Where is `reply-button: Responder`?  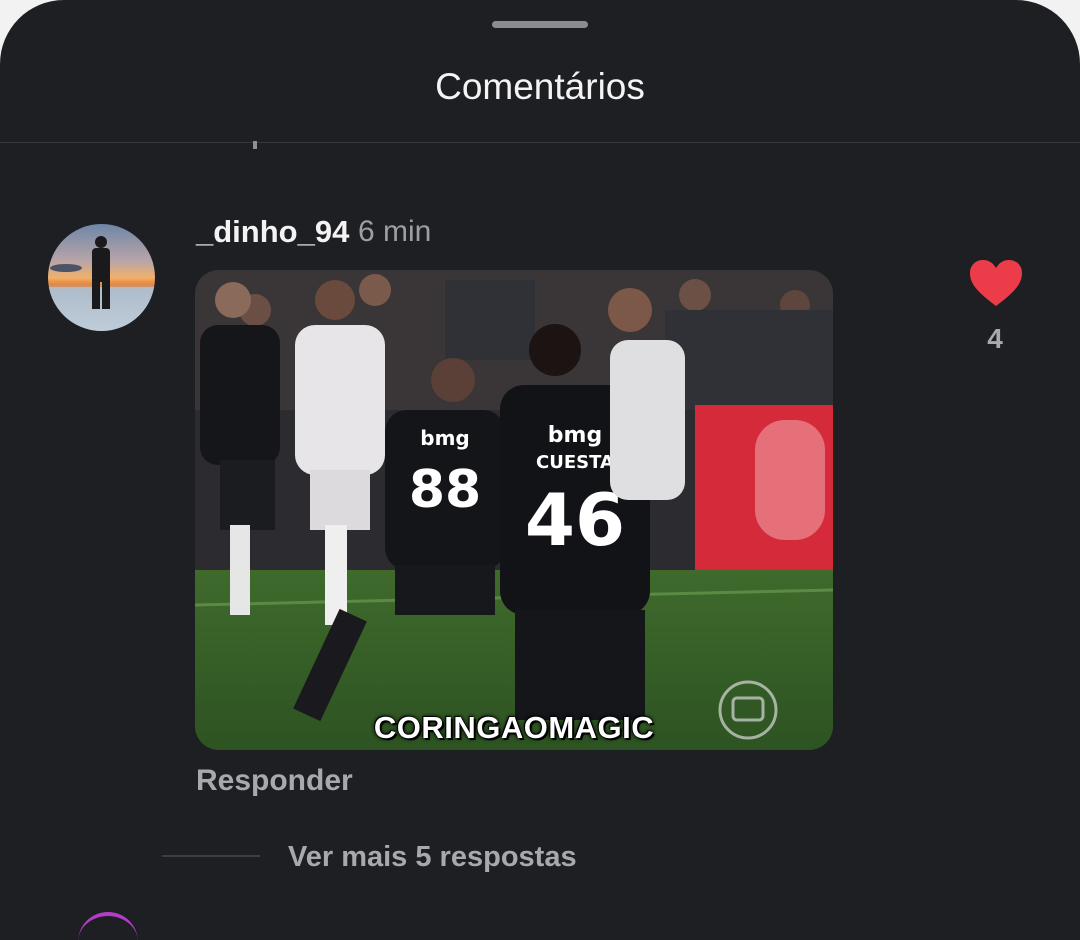 reply-button: Responder is located at coordinates (274, 781).